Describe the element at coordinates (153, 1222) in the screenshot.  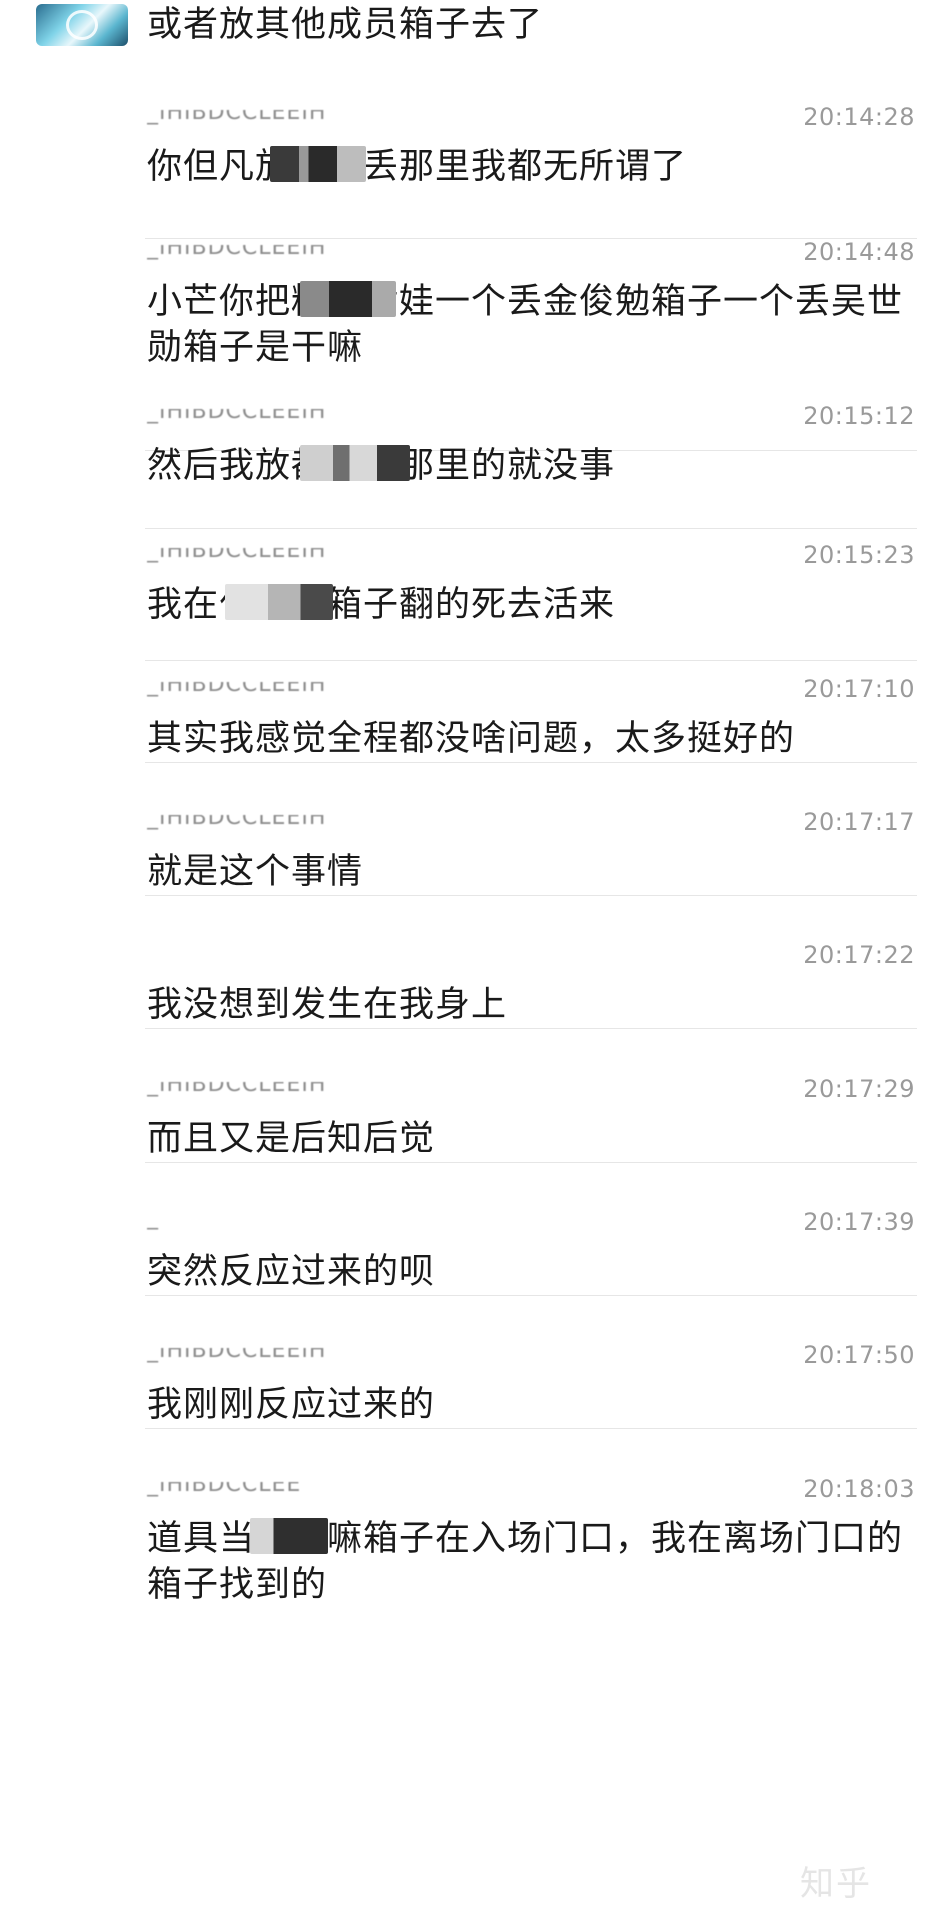
I see `sender-name: _` at that location.